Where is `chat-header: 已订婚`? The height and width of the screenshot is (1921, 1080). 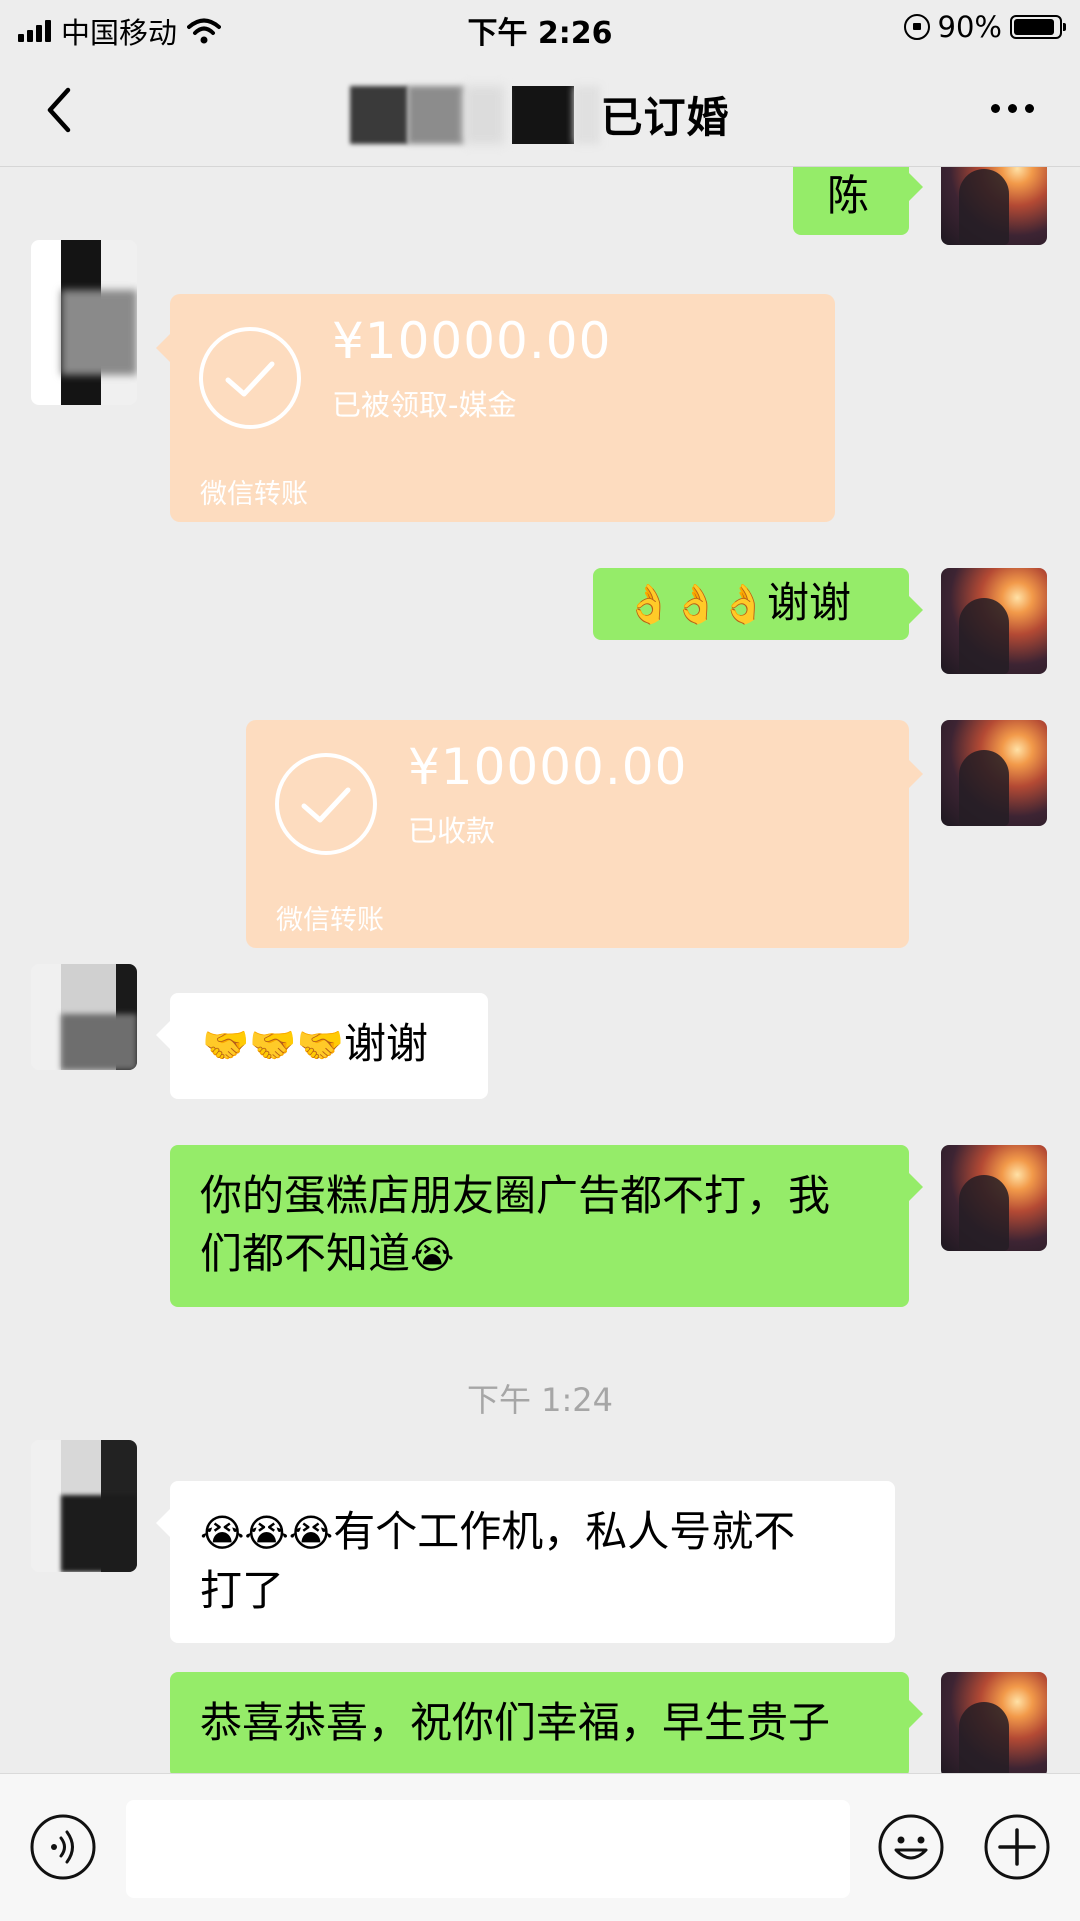 chat-header: 已订婚 is located at coordinates (540, 110).